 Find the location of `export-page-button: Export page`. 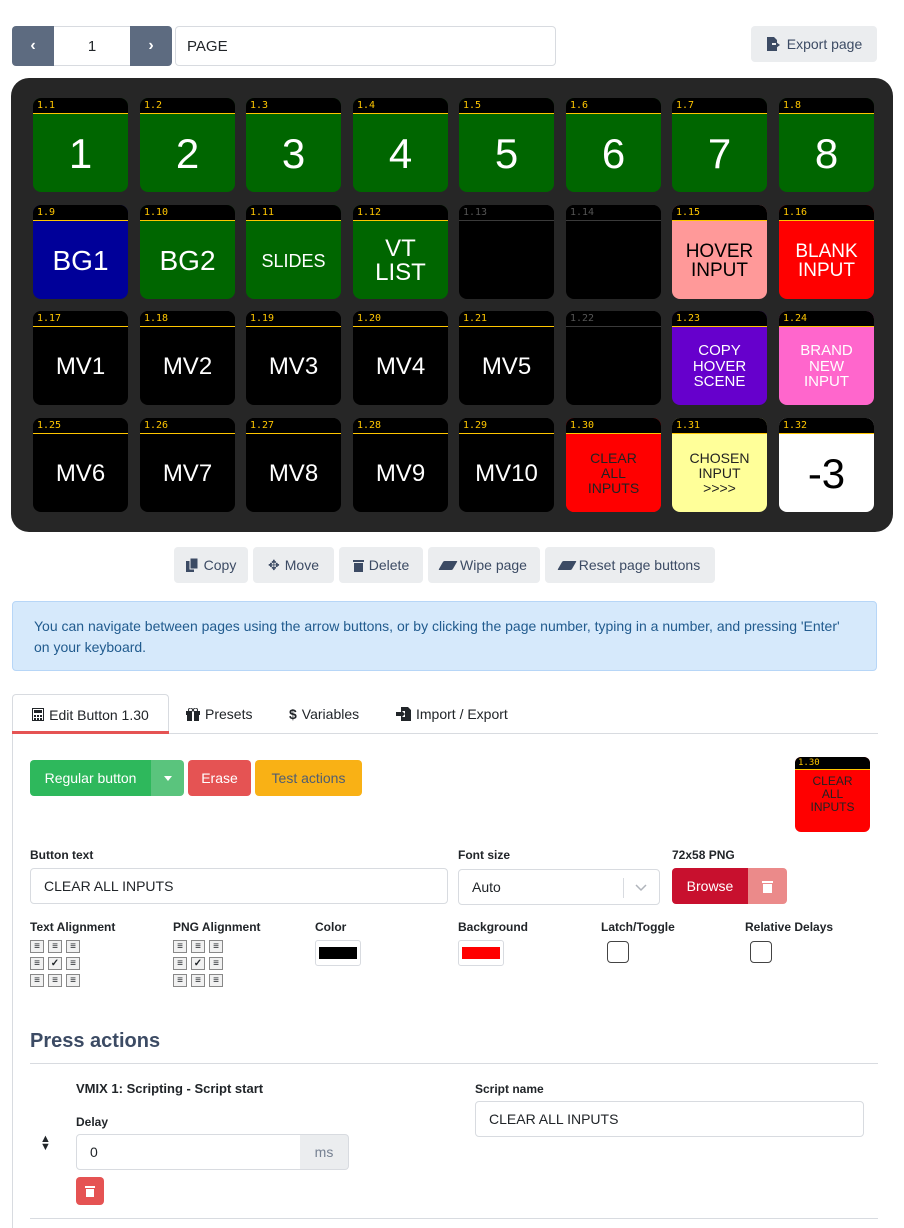

export-page-button: Export page is located at coordinates (814, 44).